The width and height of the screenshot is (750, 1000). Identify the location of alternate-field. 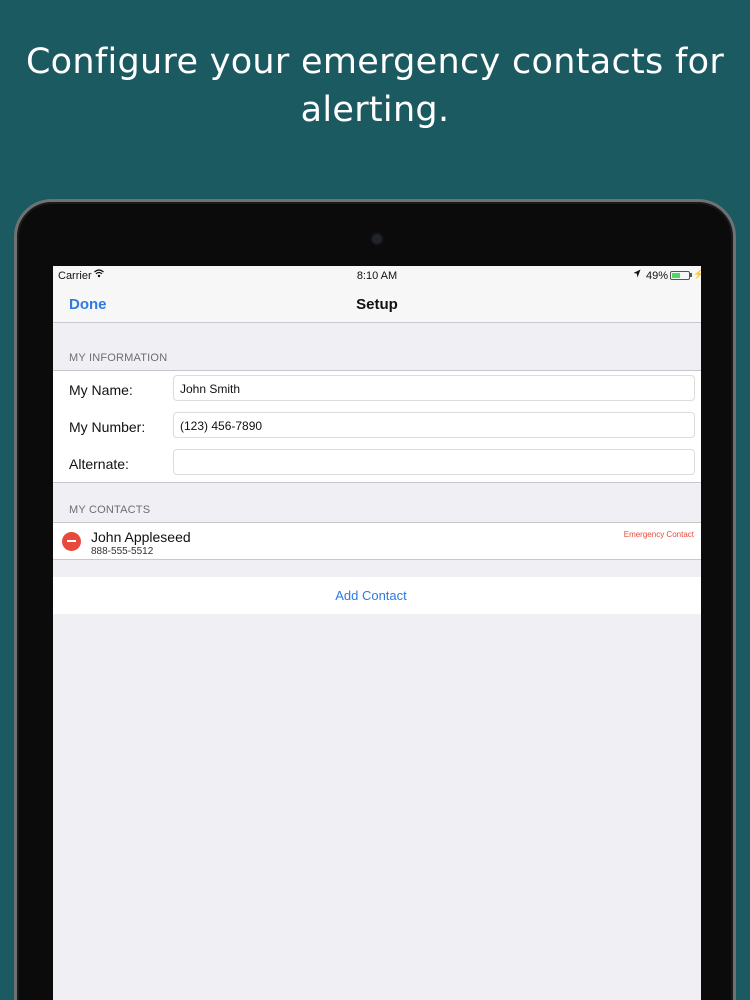
(434, 462).